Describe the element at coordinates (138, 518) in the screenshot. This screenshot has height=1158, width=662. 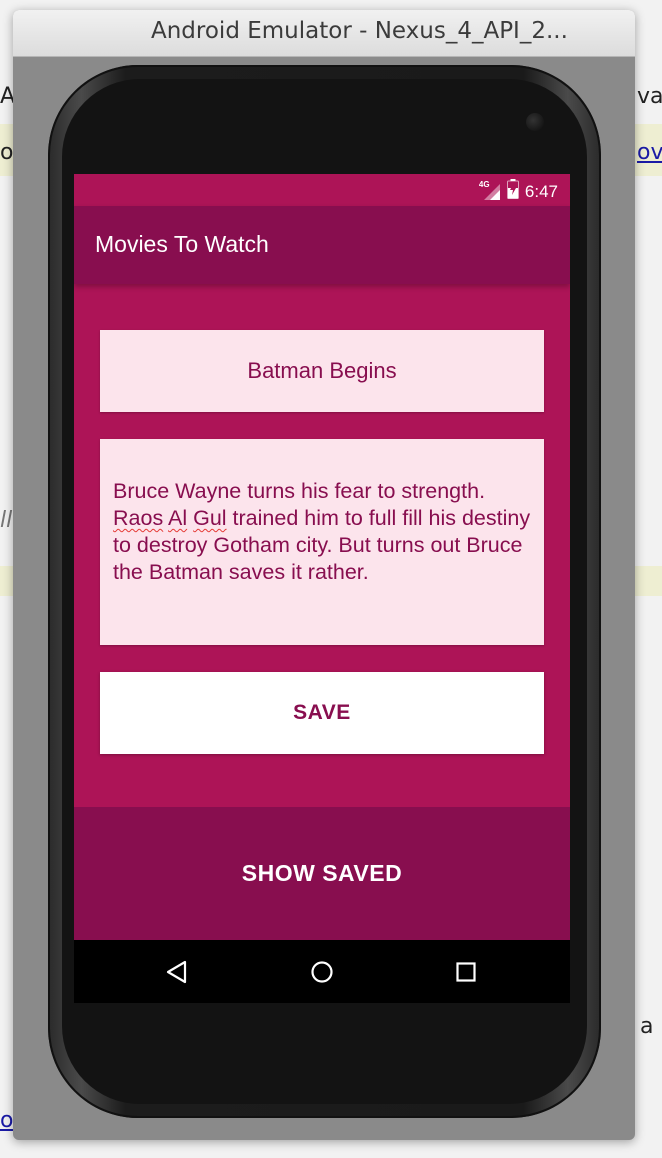
I see `misspelled-word: Raos` at that location.